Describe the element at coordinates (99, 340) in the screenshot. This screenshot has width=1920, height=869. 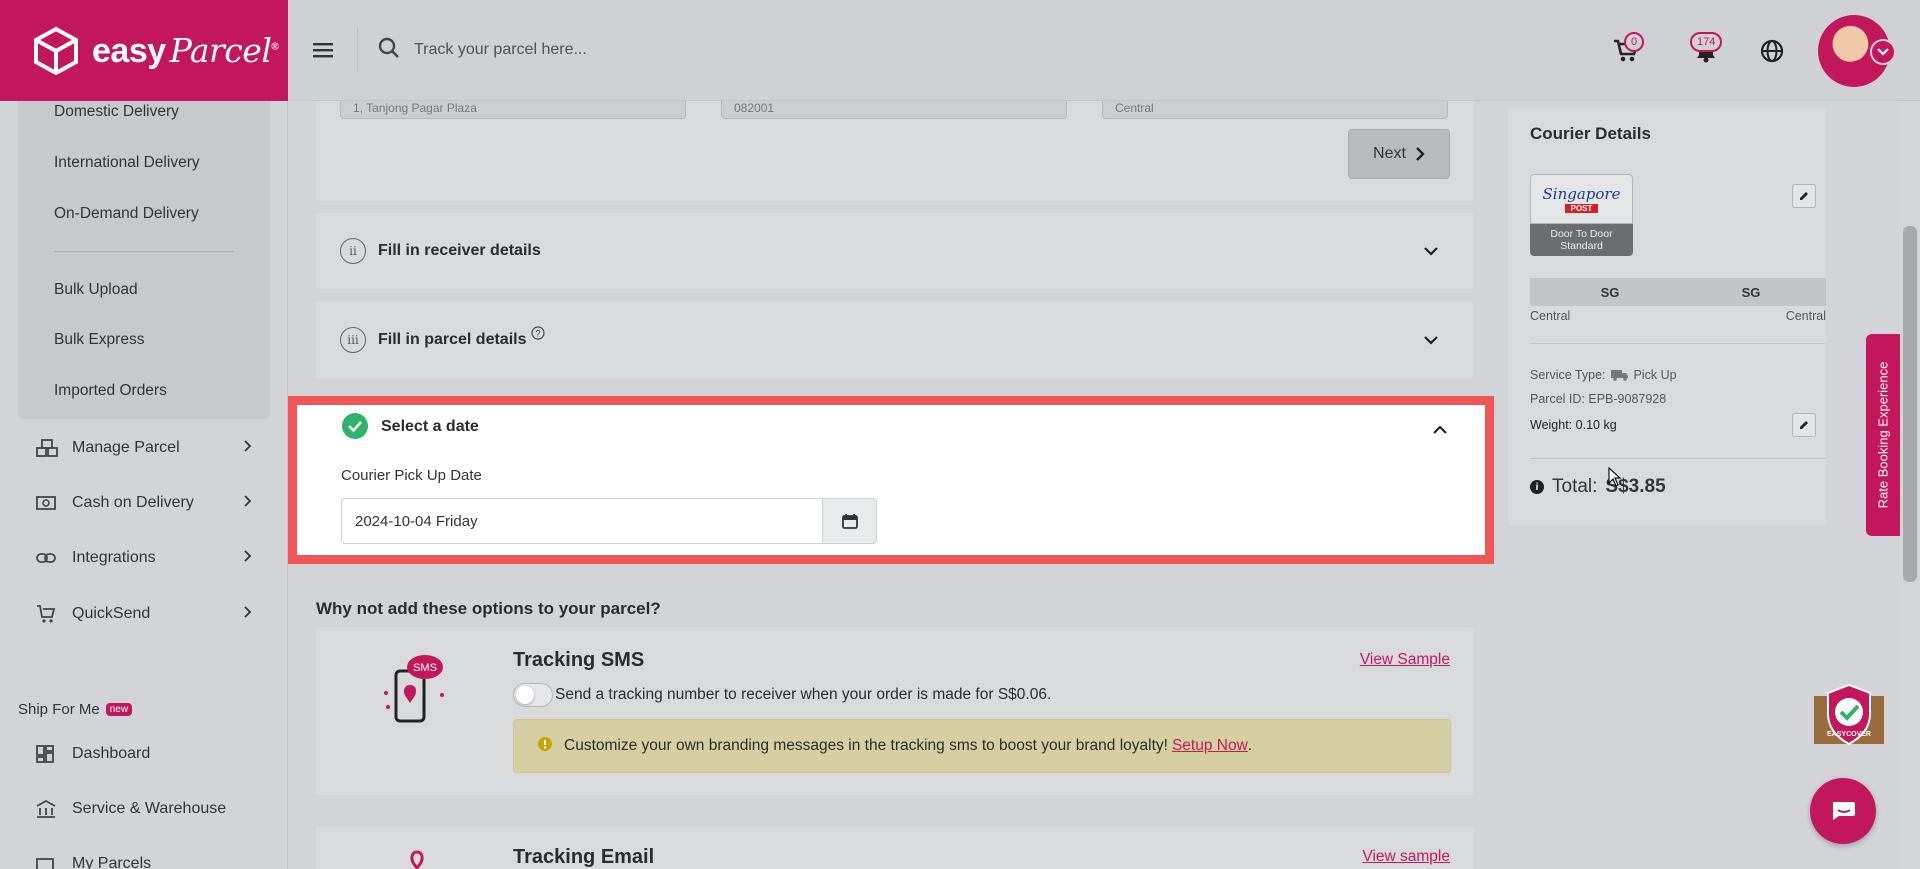
I see `sidebar-item-bulk-express: Bulk Express` at that location.